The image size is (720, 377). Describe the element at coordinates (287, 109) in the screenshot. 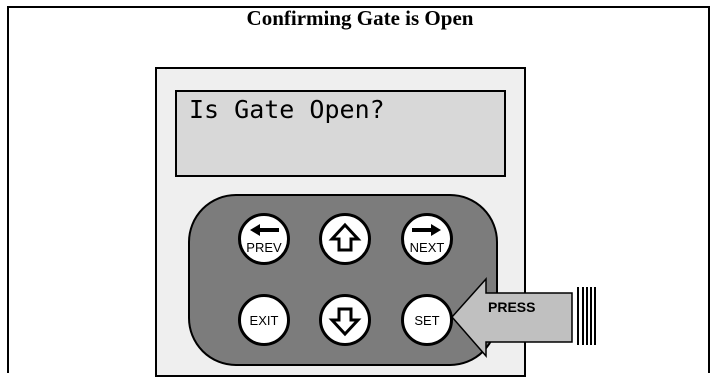

I see `lcd-text: Is Gate Open?` at that location.